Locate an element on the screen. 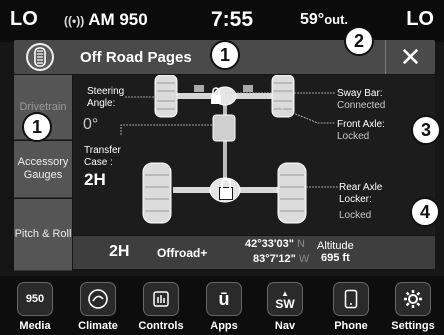 Image resolution: width=444 pixels, height=335 pixels. outside-temp-suffix: out. is located at coordinates (336, 19).